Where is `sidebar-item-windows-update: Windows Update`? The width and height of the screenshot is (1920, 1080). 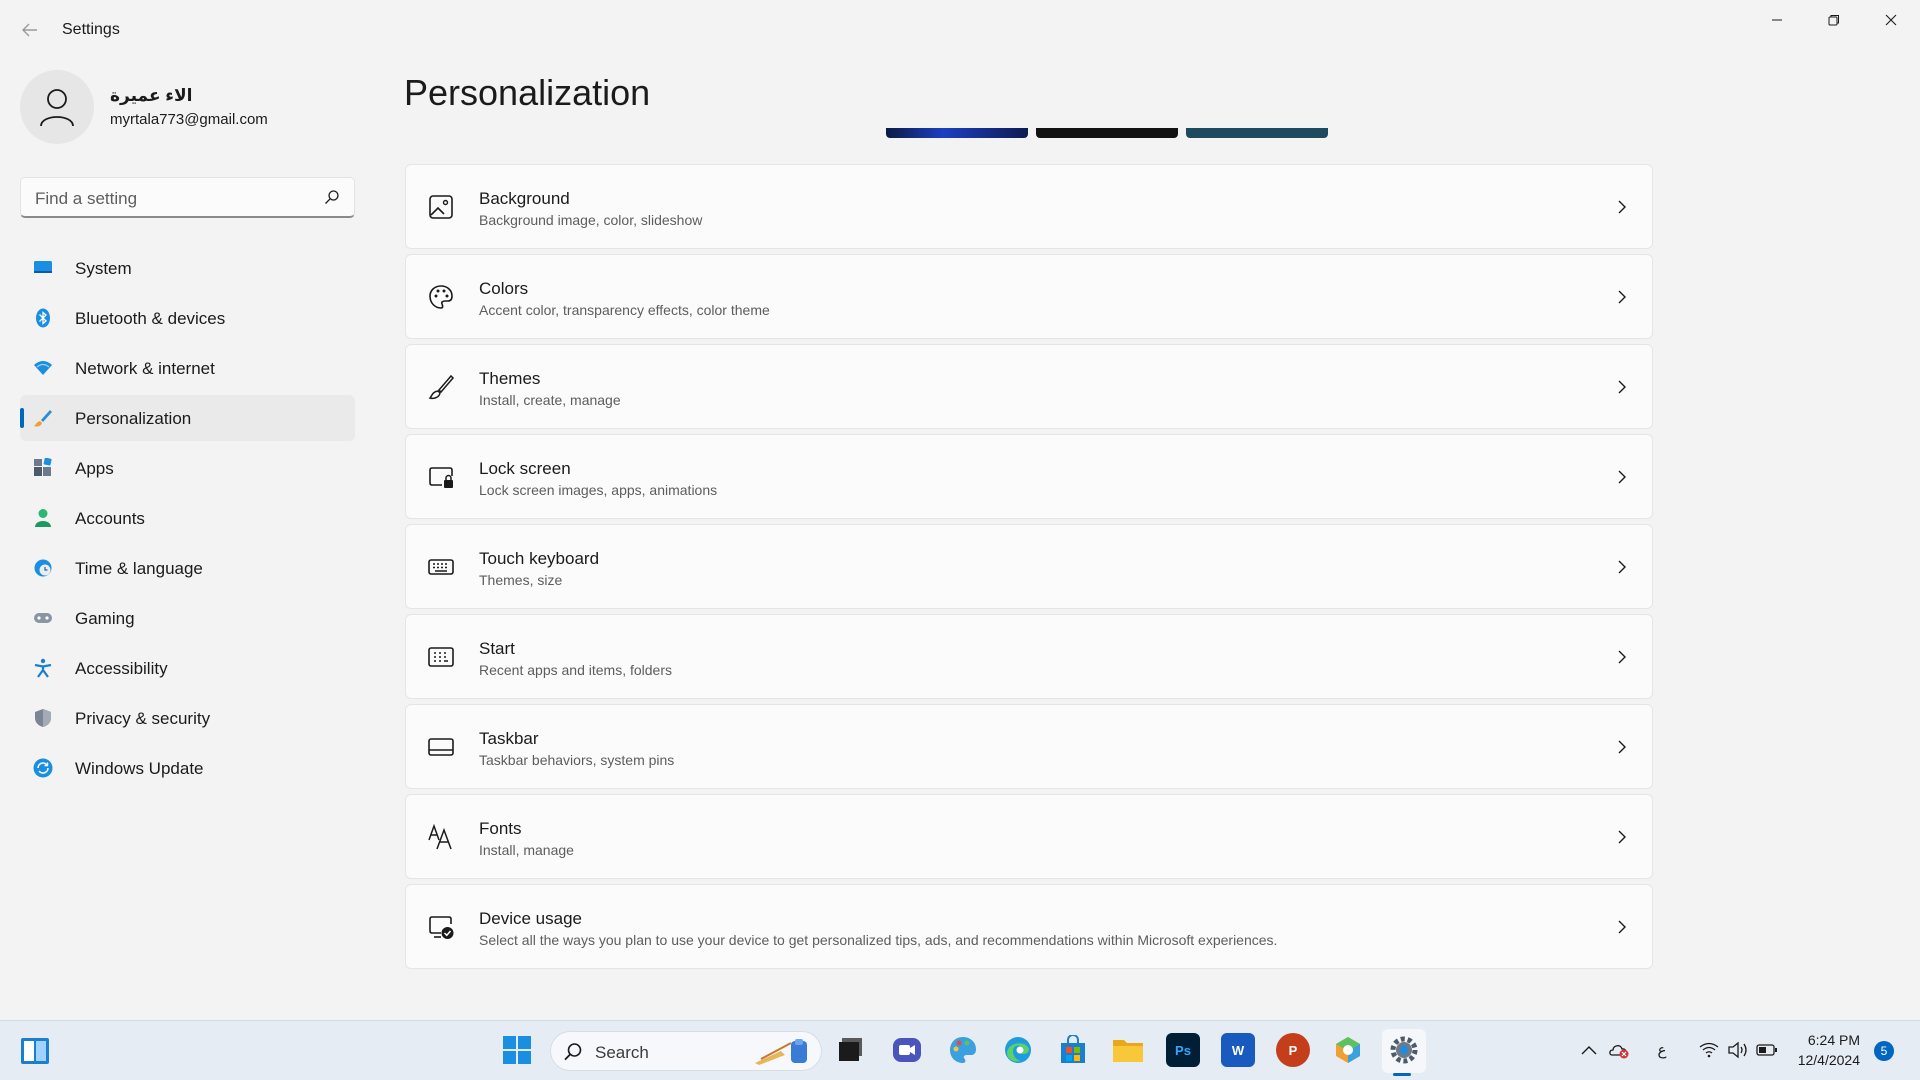
sidebar-item-windows-update: Windows Update is located at coordinates (187, 768).